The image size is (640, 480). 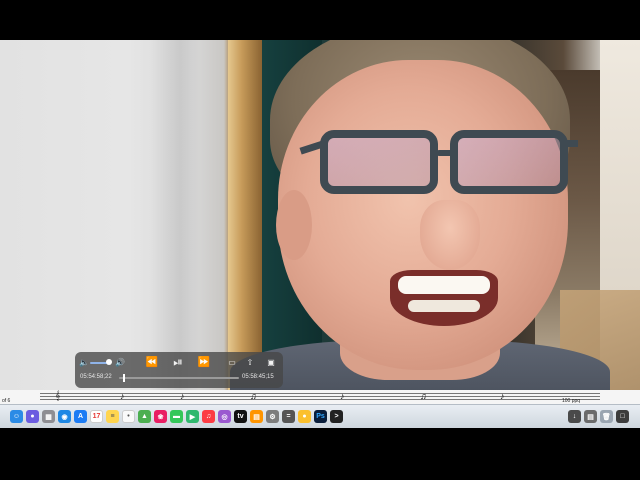 What do you see at coordinates (622, 416) in the screenshot?
I see `window-icon: □` at bounding box center [622, 416].